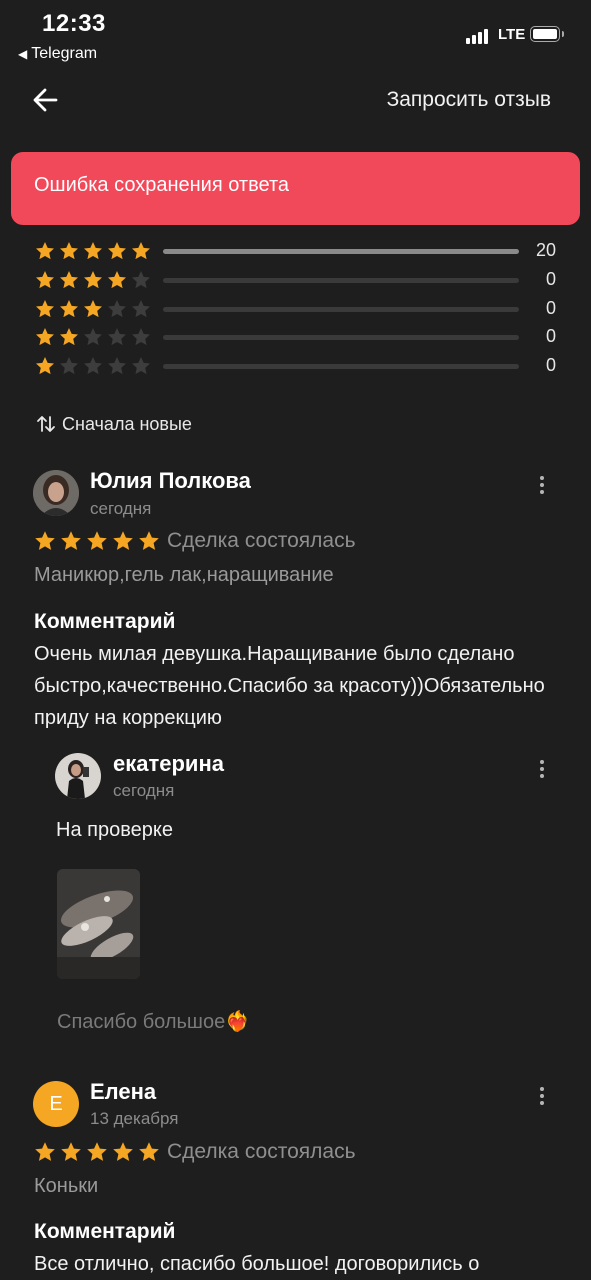 The height and width of the screenshot is (1280, 591). What do you see at coordinates (46, 424) in the screenshot?
I see `sort-icon` at bounding box center [46, 424].